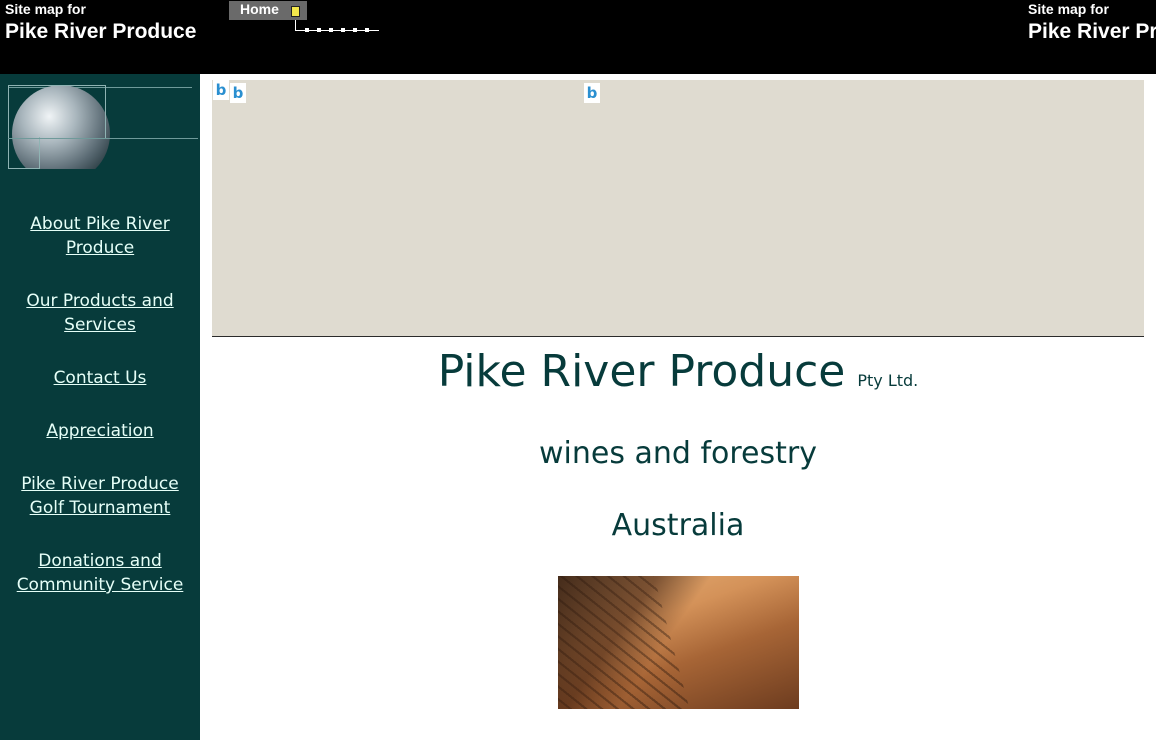 The height and width of the screenshot is (740, 1156). Describe the element at coordinates (295, 11) in the screenshot. I see `current-page-marker-icon` at that location.